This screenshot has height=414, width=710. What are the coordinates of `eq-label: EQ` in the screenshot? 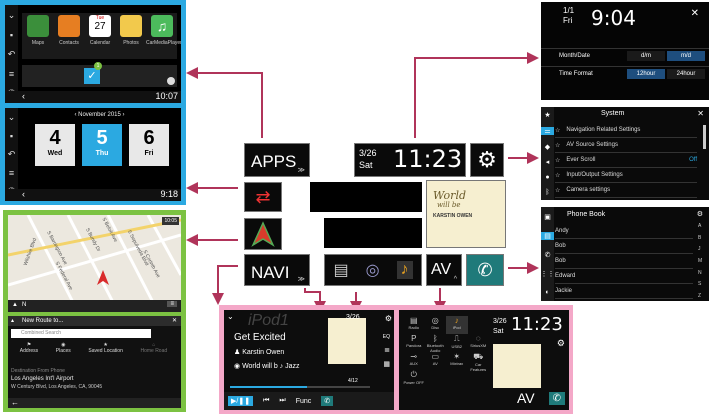 It's located at (386, 337).